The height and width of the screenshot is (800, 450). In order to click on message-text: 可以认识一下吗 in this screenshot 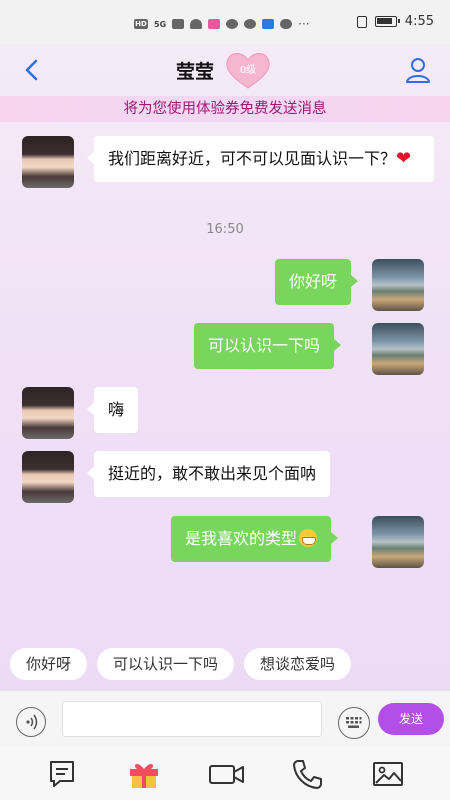, I will do `click(264, 345)`.